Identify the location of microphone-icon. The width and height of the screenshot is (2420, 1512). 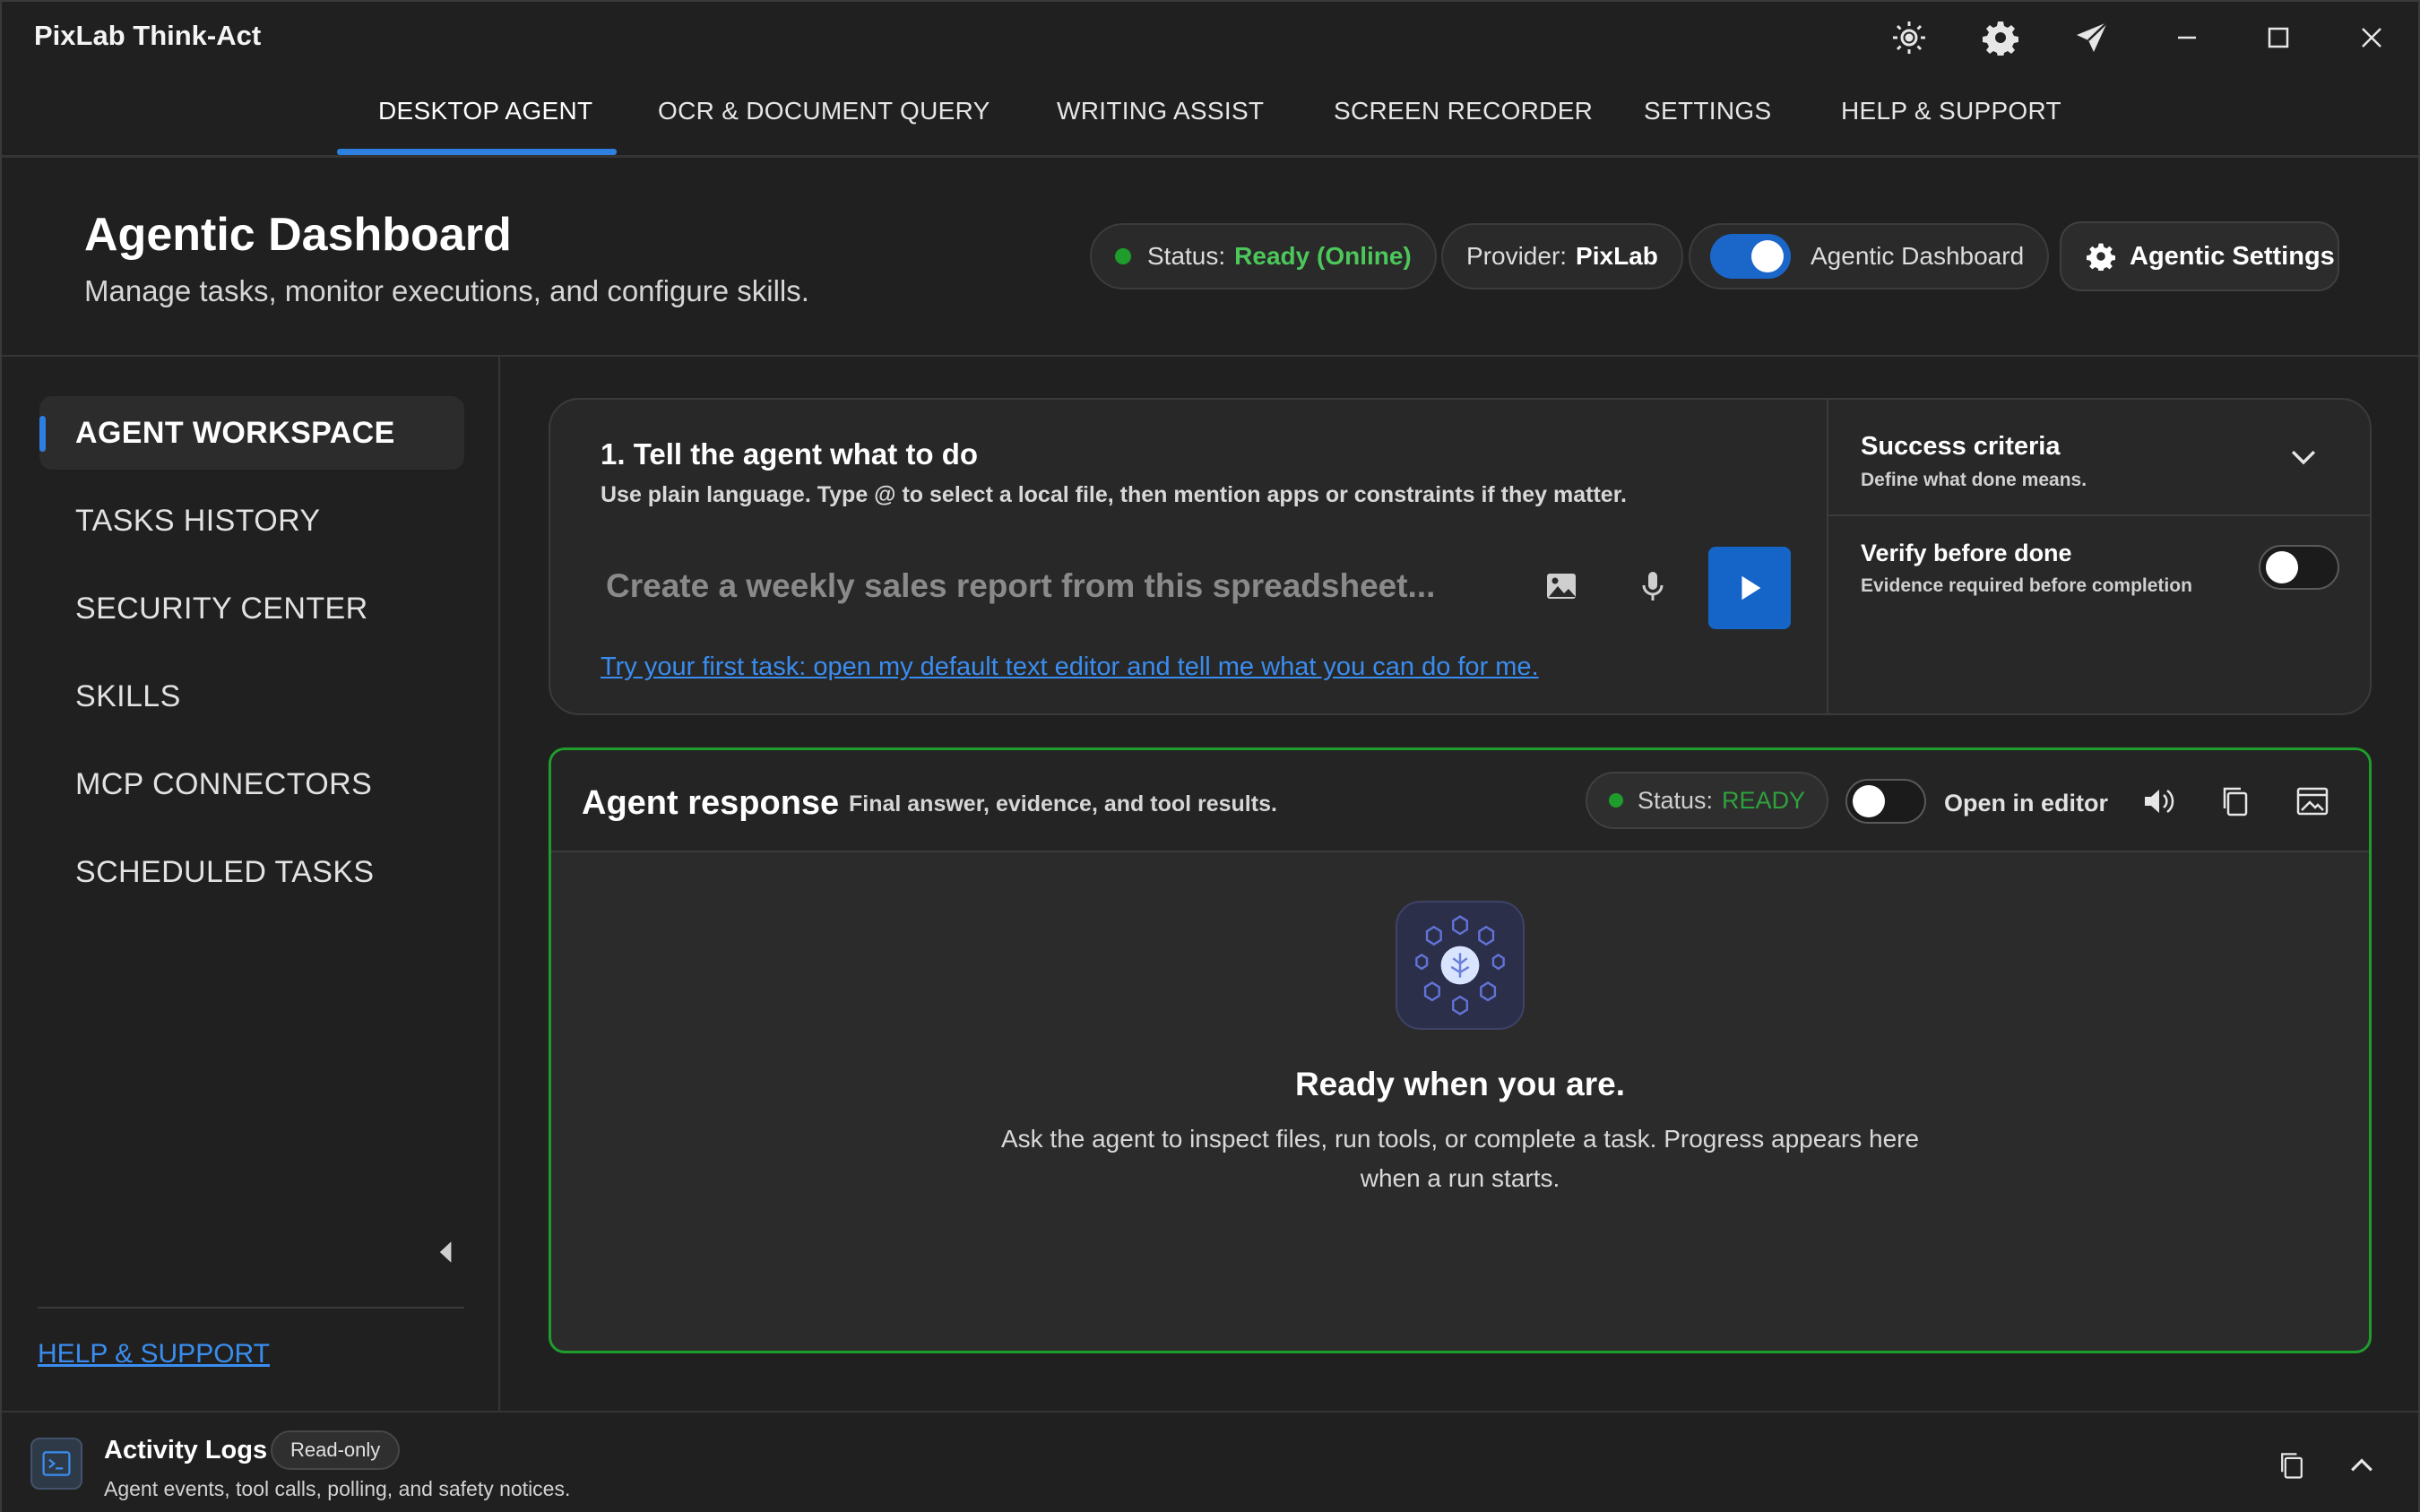
(1652, 586).